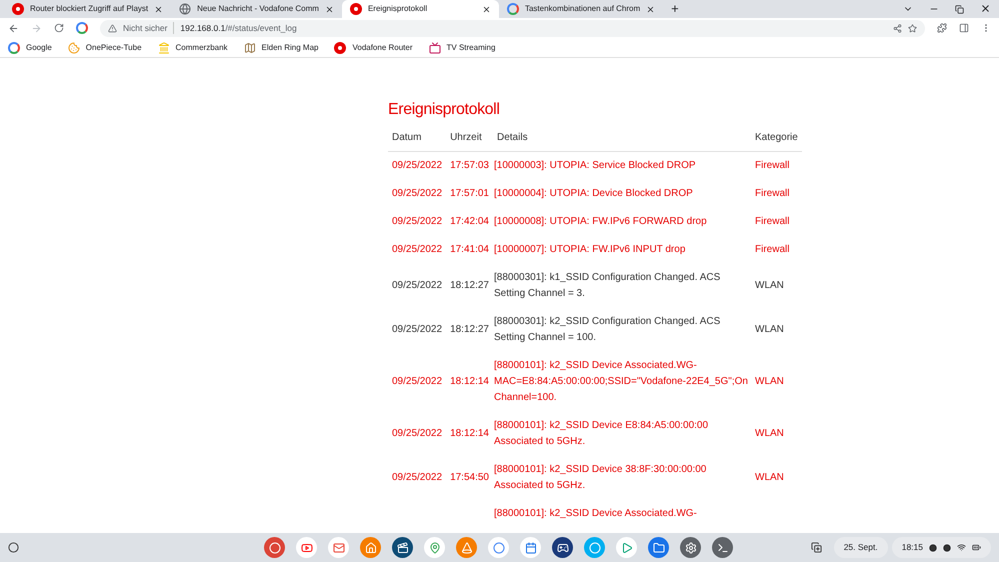 The image size is (999, 562). I want to click on warning-icon, so click(112, 28).